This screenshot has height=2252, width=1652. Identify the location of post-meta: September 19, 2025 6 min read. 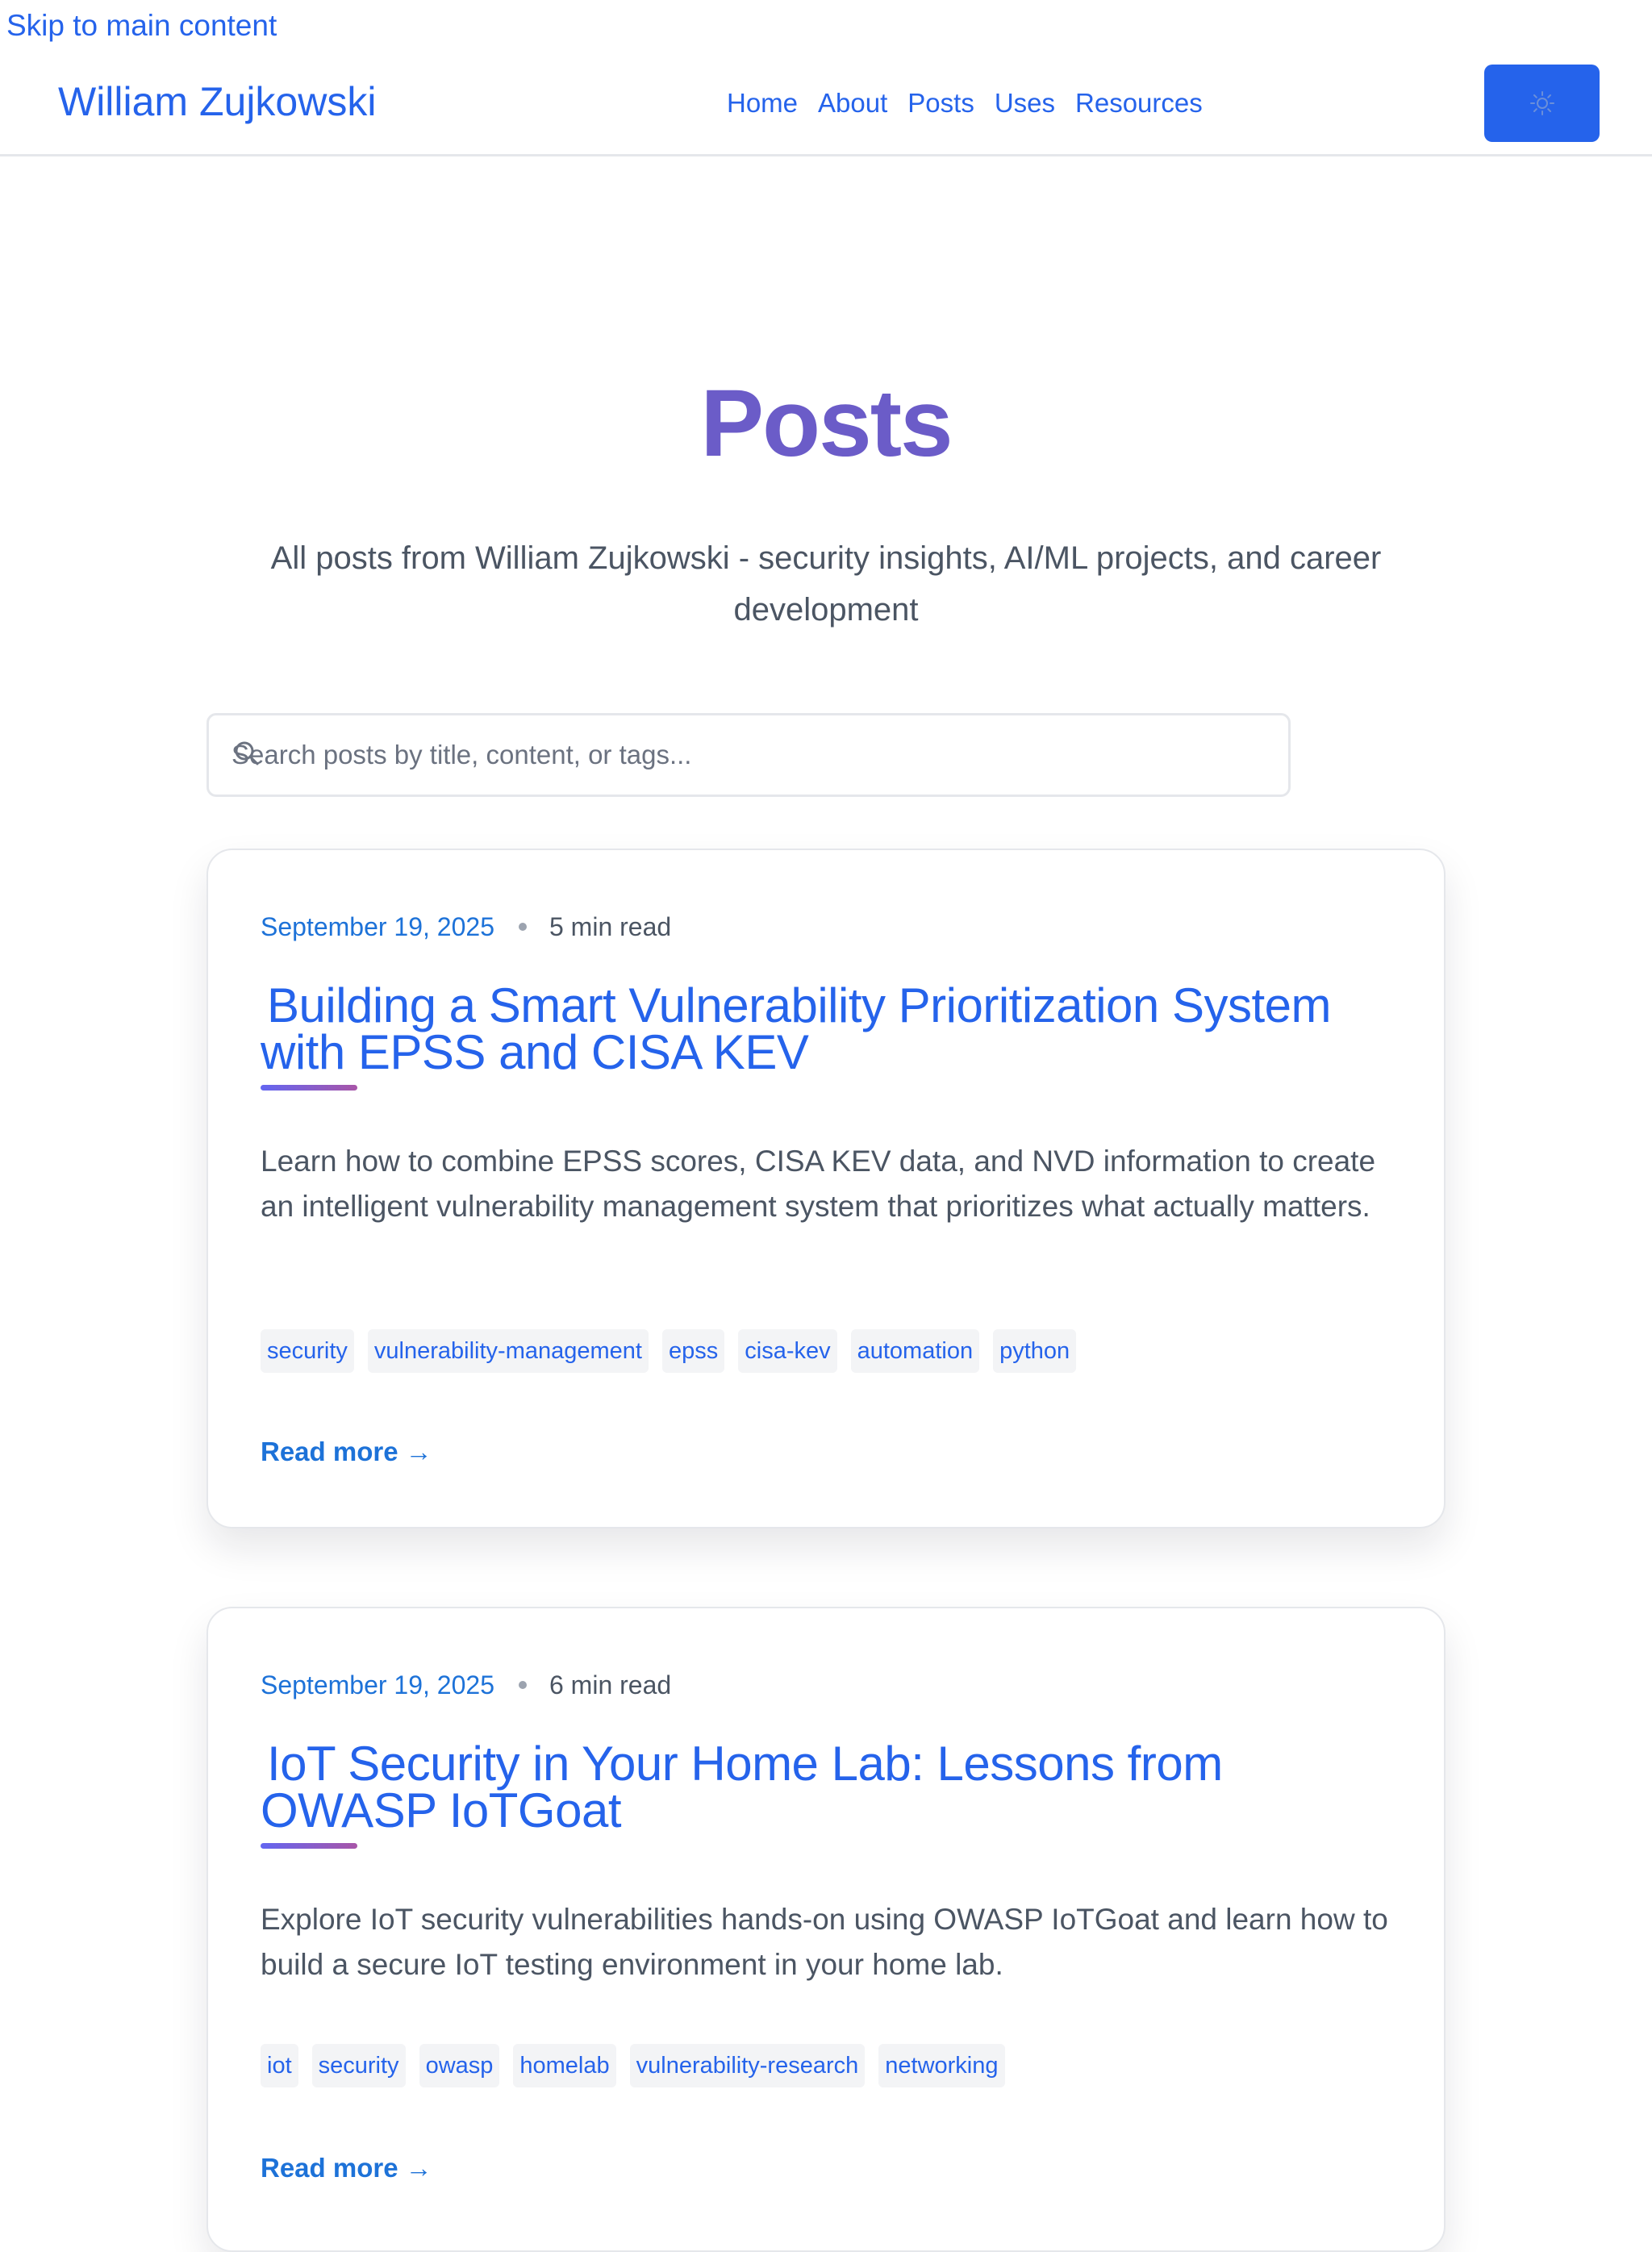
(466, 1685).